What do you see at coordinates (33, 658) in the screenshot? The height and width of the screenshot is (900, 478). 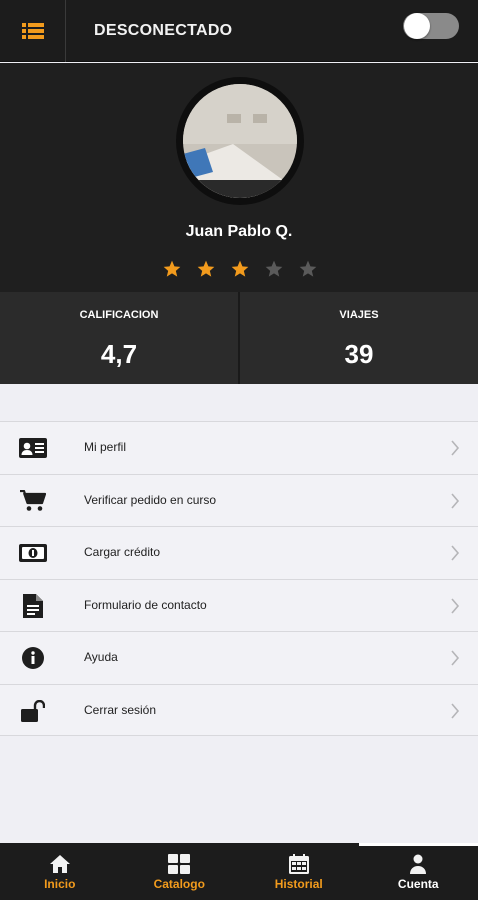 I see `info-icon` at bounding box center [33, 658].